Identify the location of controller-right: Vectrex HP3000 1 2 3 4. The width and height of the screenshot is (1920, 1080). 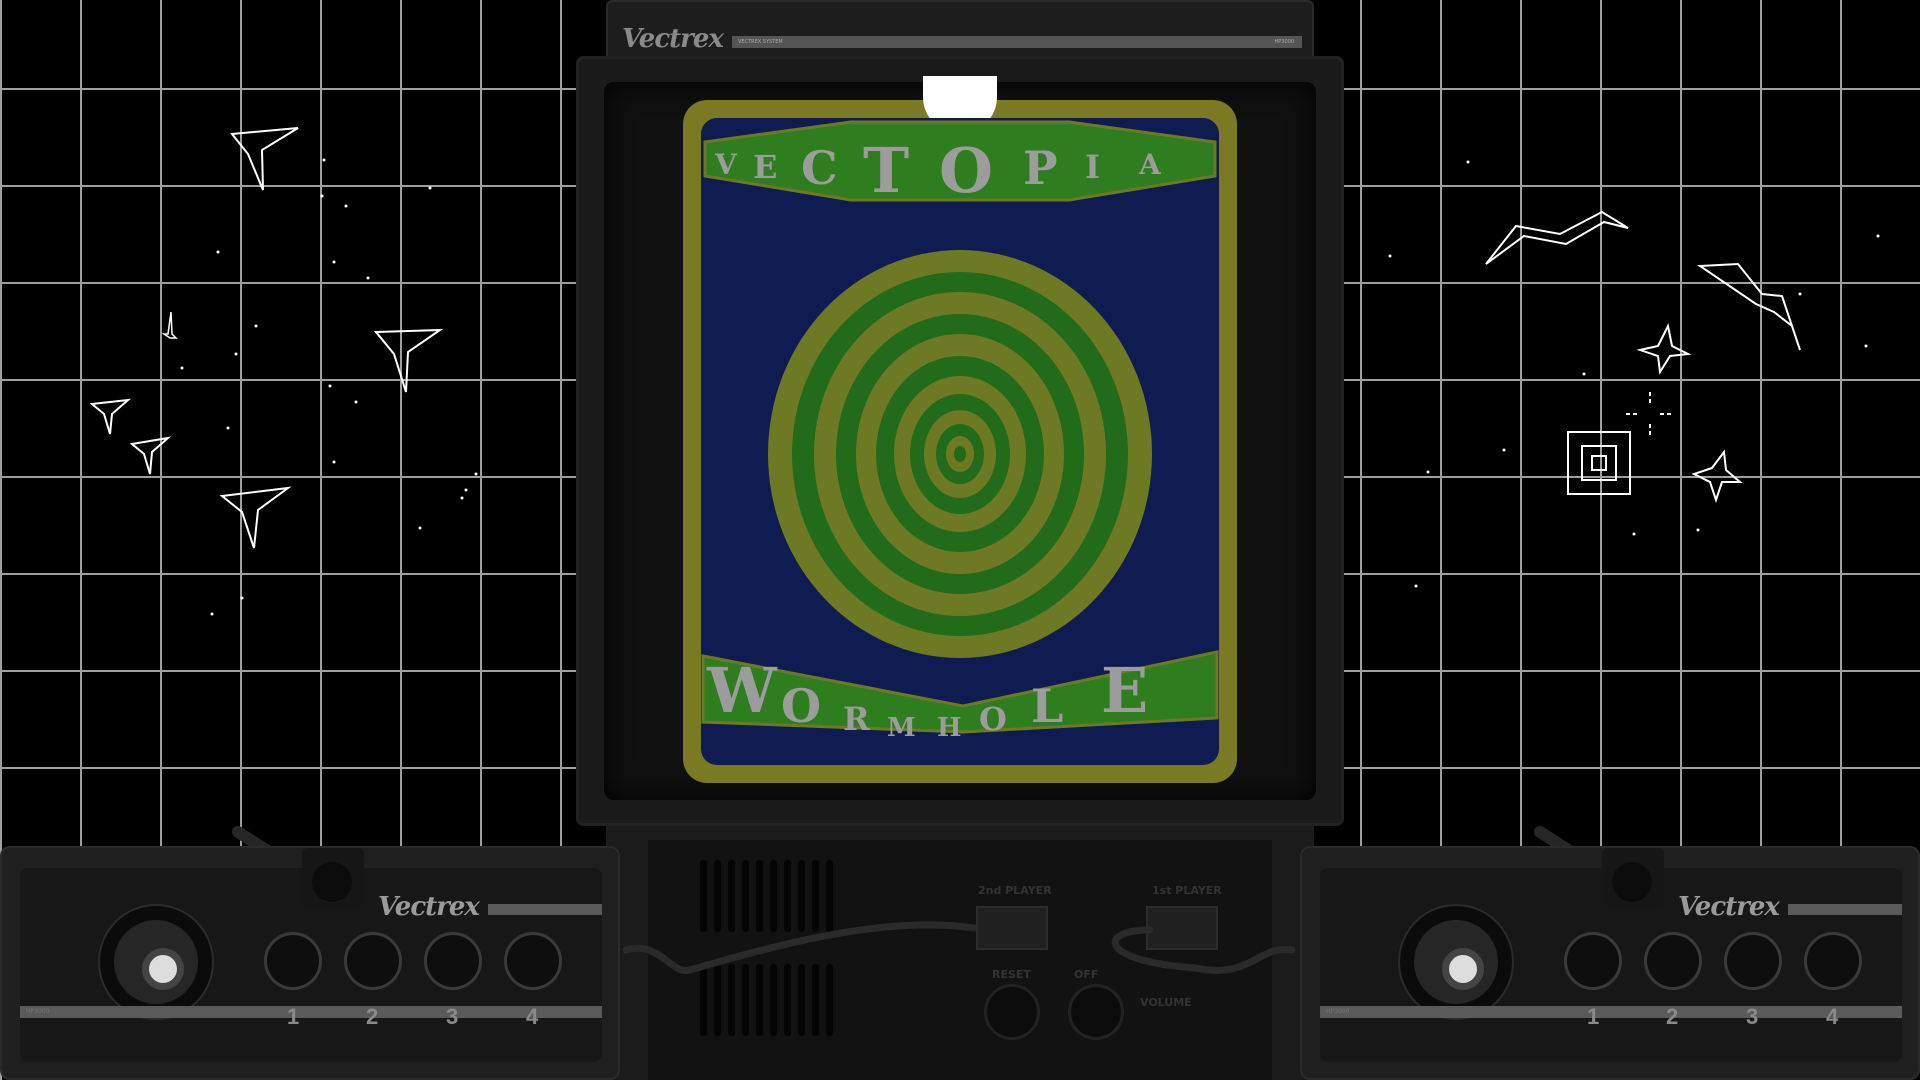
(1610, 963).